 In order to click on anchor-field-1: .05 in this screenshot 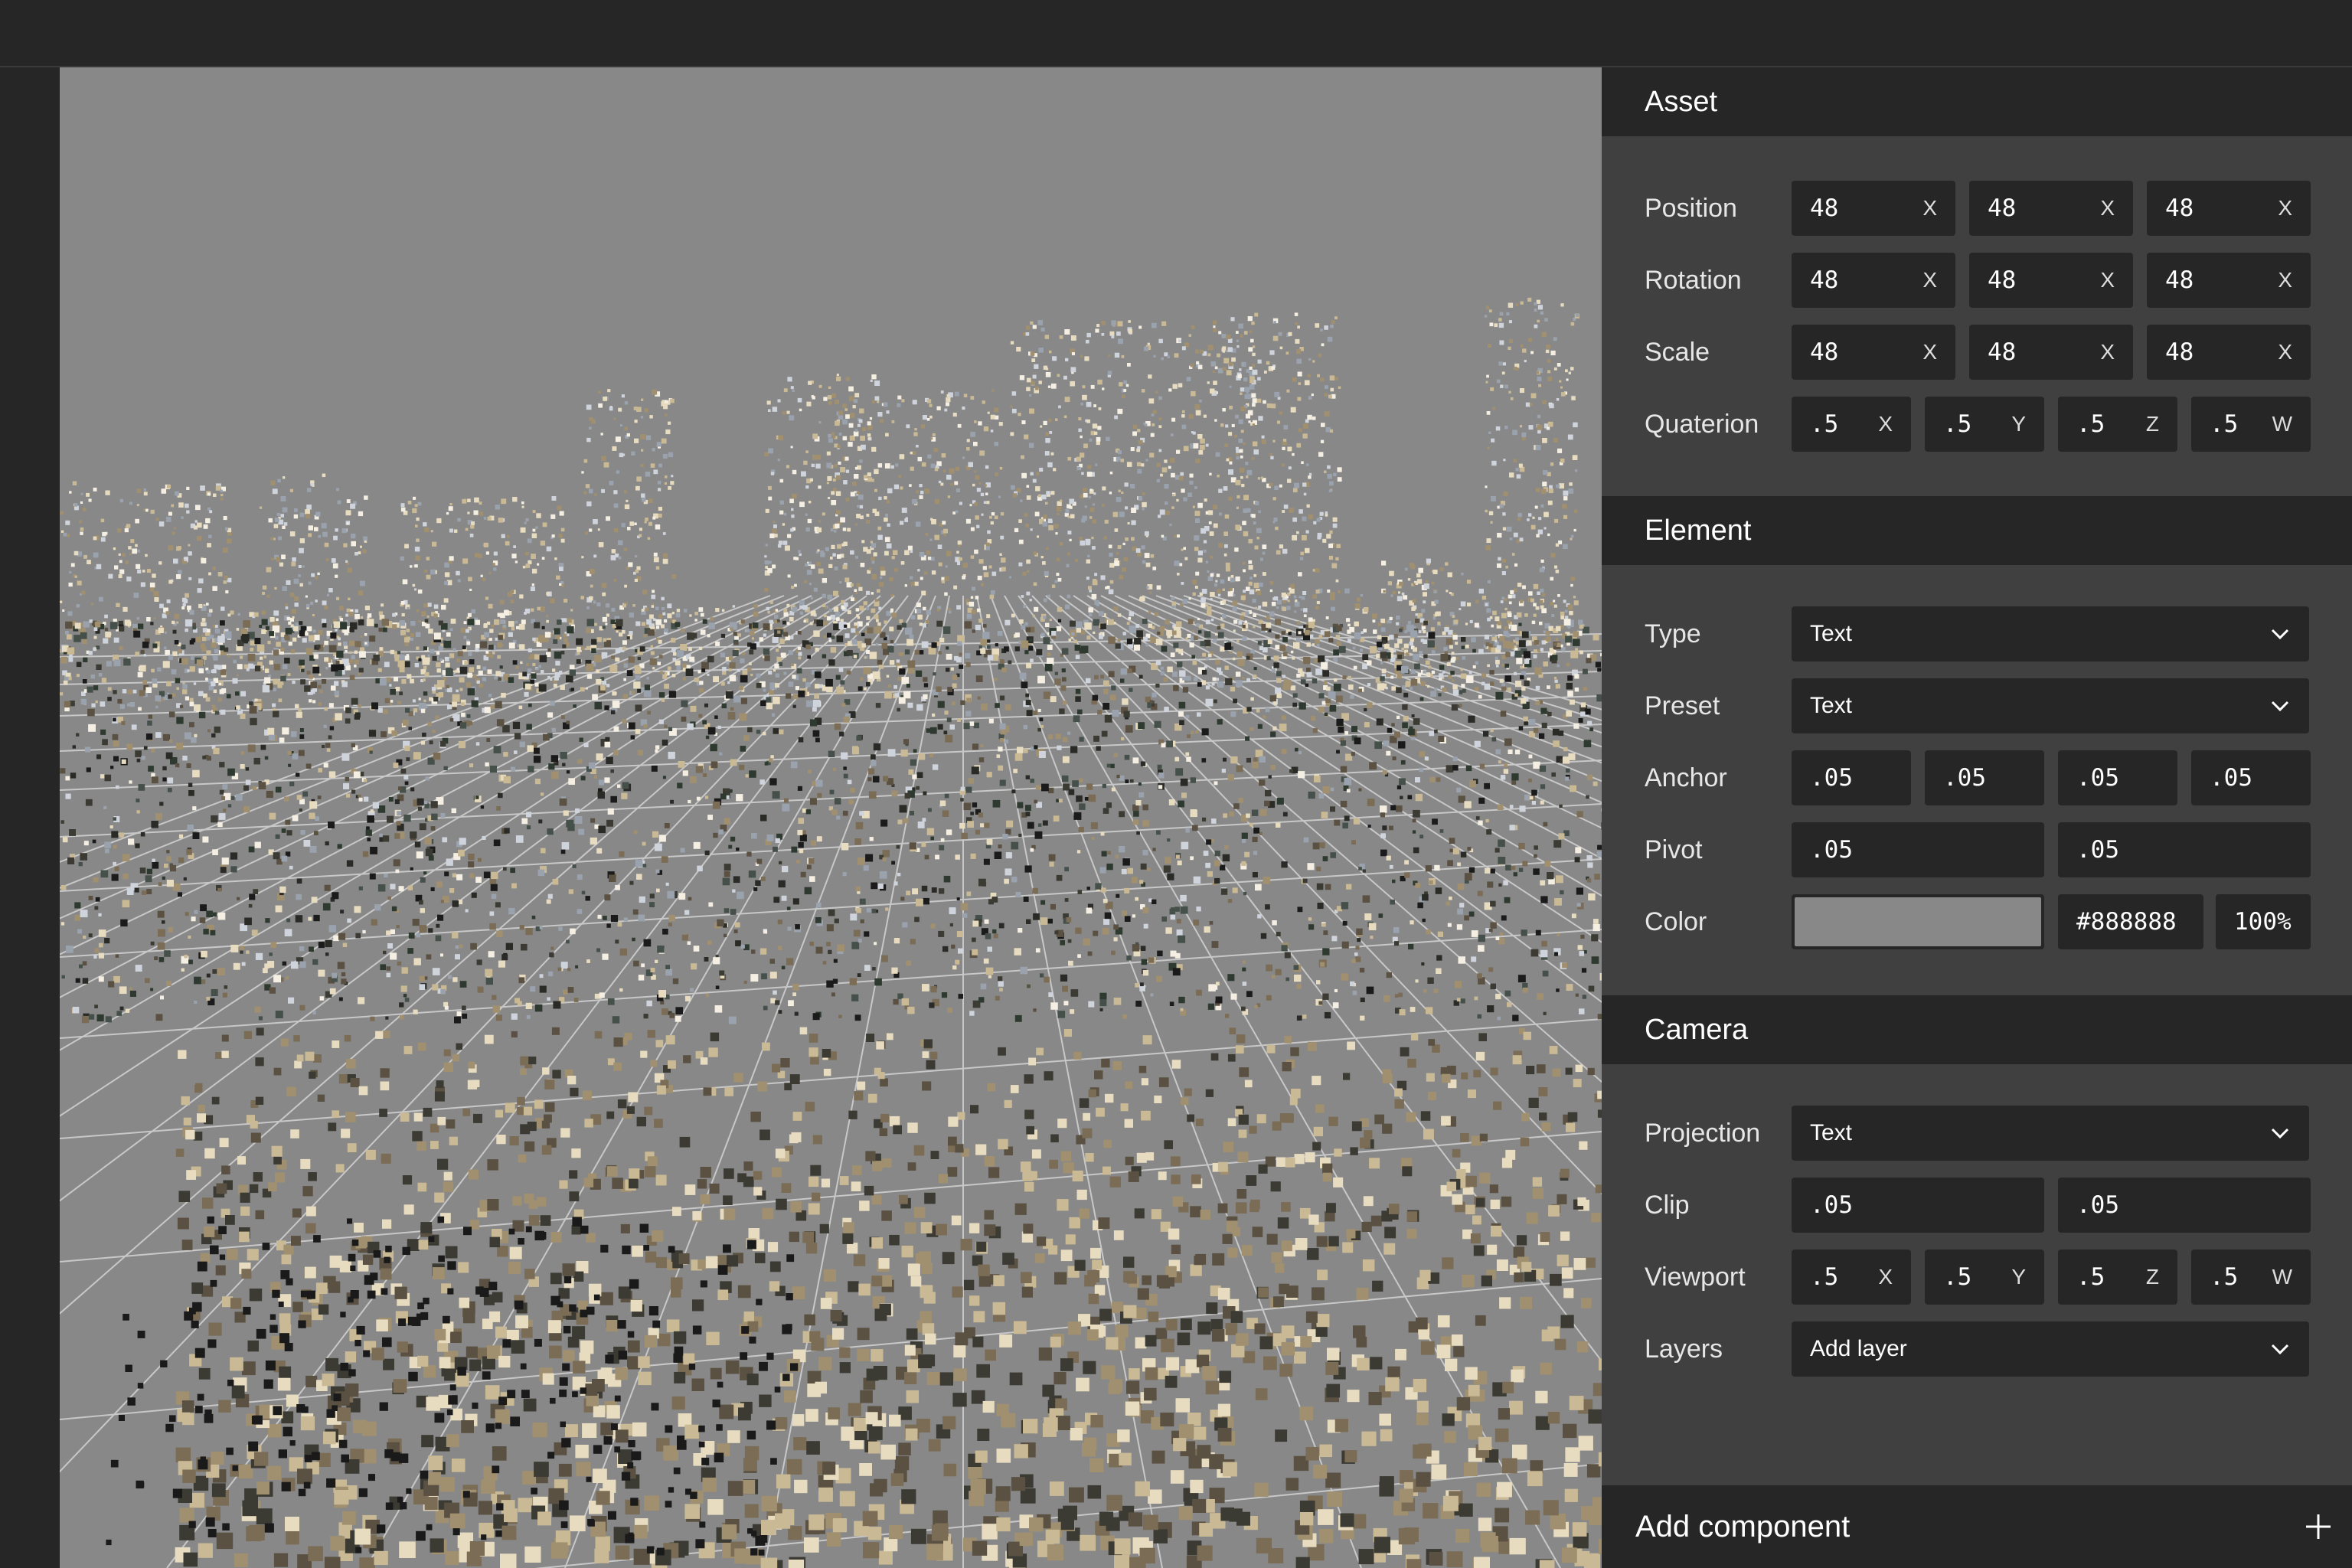, I will do `click(1851, 777)`.